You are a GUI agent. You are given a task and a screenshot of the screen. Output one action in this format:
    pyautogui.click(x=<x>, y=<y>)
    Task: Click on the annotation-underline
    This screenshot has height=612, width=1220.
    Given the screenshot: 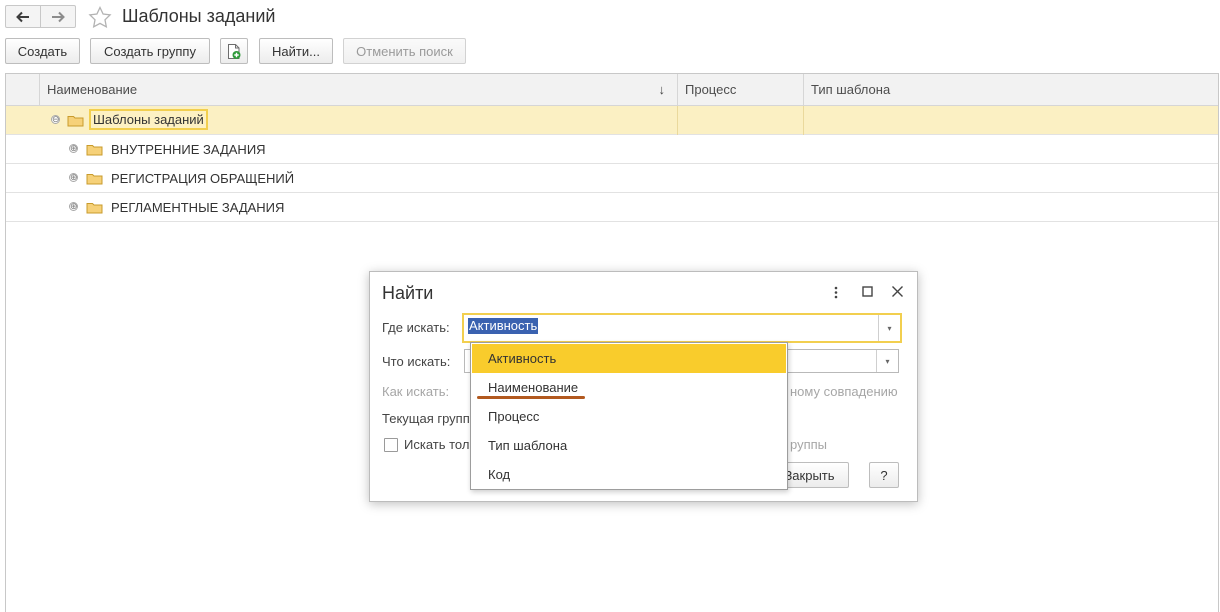 What is the action you would take?
    pyautogui.click(x=531, y=397)
    